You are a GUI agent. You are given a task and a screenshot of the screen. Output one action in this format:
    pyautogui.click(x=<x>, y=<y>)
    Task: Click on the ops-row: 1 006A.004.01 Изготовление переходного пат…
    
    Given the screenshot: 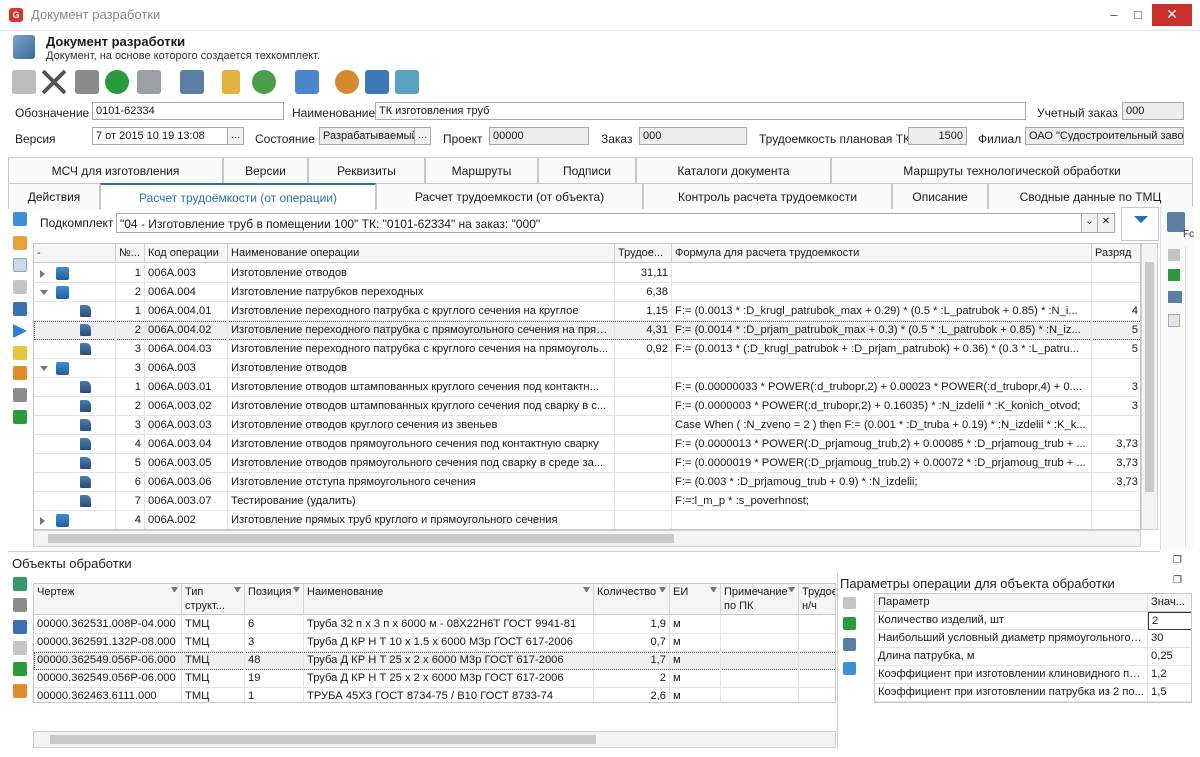 What is the action you would take?
    pyautogui.click(x=587, y=311)
    